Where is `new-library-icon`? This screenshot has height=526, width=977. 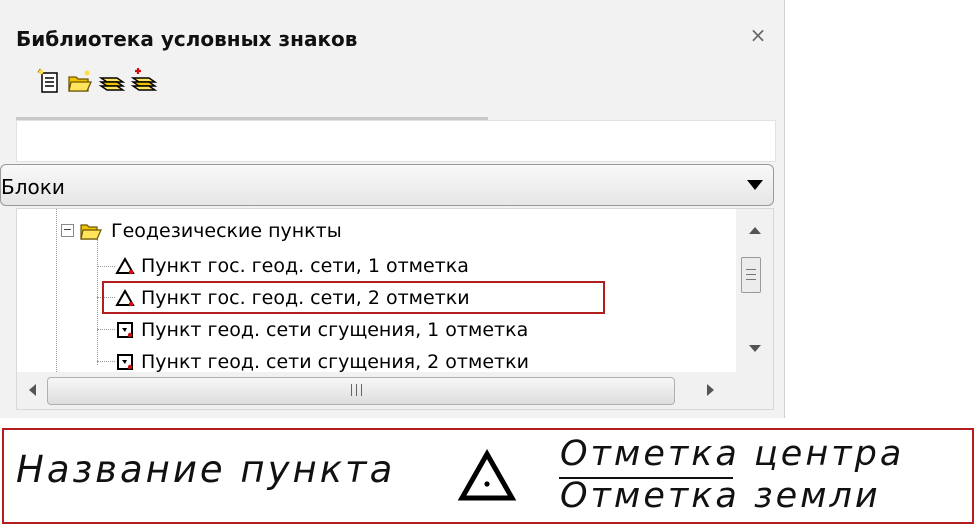
new-library-icon is located at coordinates (50, 82).